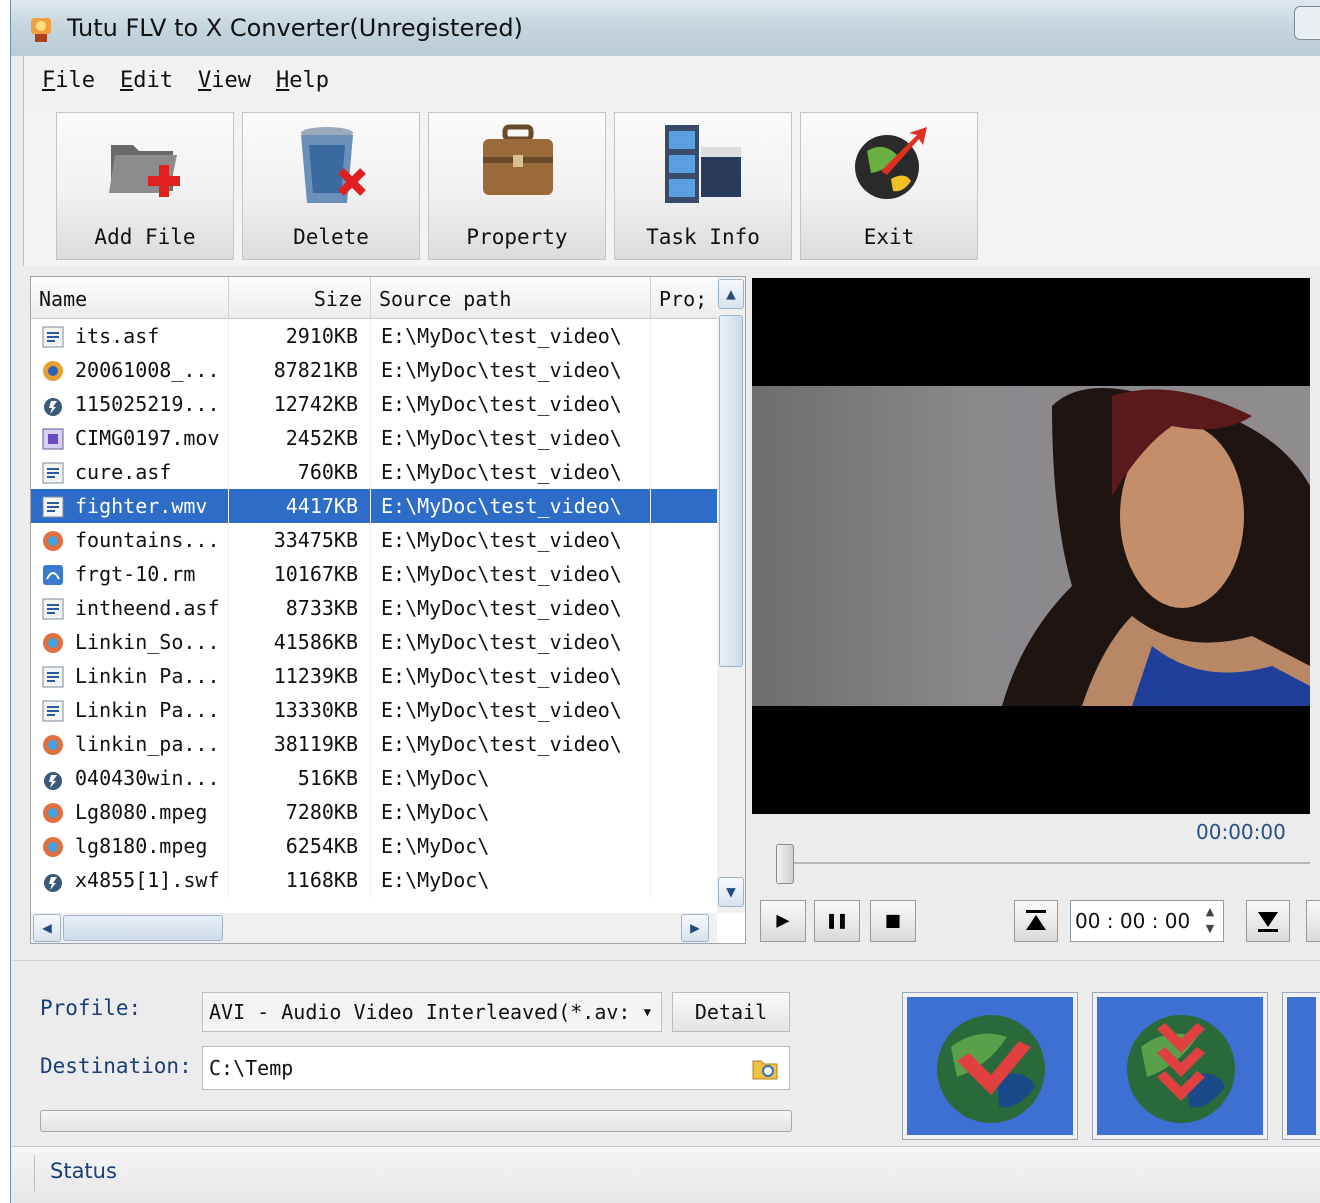 This screenshot has height=1203, width=1320. Describe the element at coordinates (990, 1066) in the screenshot. I see `convert-button` at that location.